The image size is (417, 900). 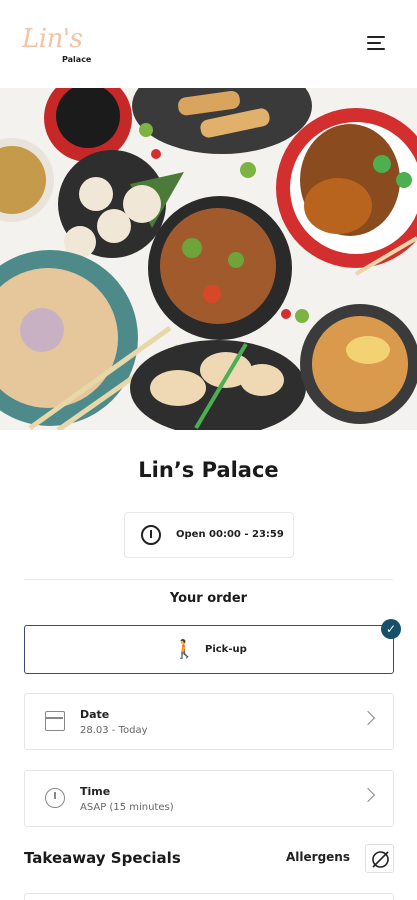 What do you see at coordinates (209, 721) in the screenshot?
I see `date-selector: Date 28.03 - Today` at bounding box center [209, 721].